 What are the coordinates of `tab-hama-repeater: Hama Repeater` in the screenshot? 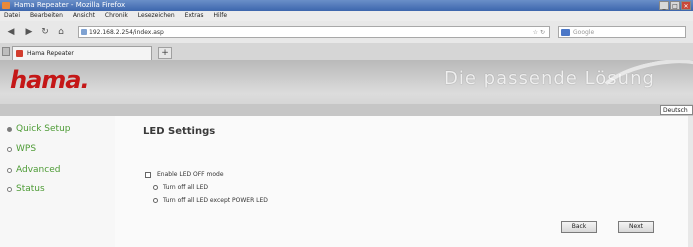 It's located at (82, 53).